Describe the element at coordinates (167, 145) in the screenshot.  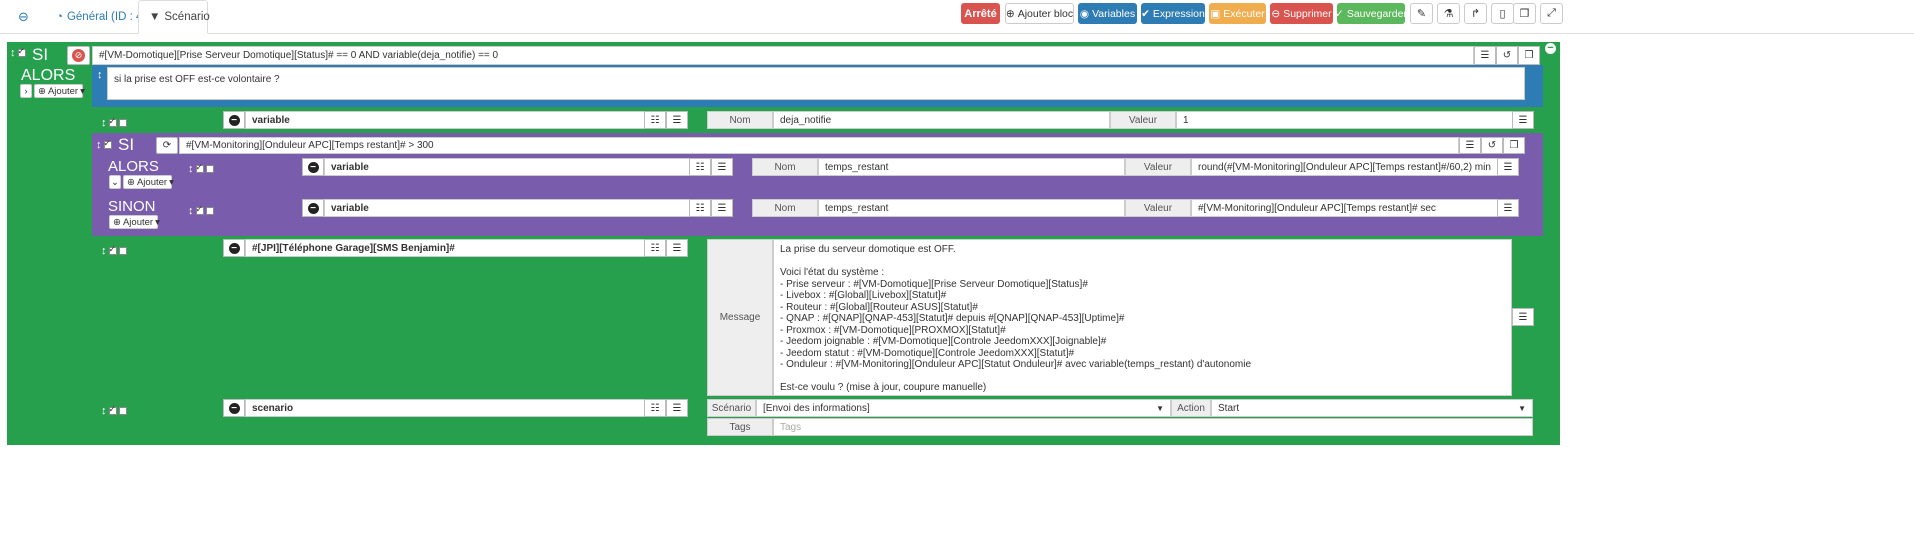
I see `refresh-icon: ⟳` at that location.